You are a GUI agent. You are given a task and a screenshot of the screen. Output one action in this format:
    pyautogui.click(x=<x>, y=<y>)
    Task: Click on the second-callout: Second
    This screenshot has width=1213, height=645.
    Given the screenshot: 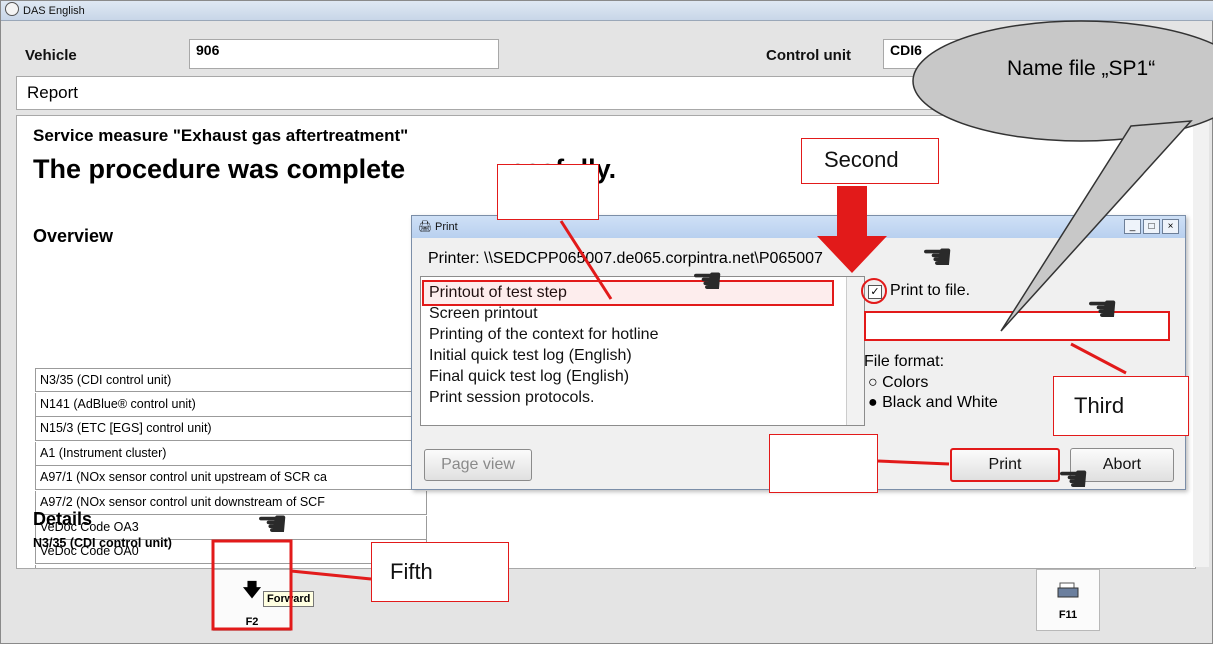 What is the action you would take?
    pyautogui.click(x=870, y=161)
    